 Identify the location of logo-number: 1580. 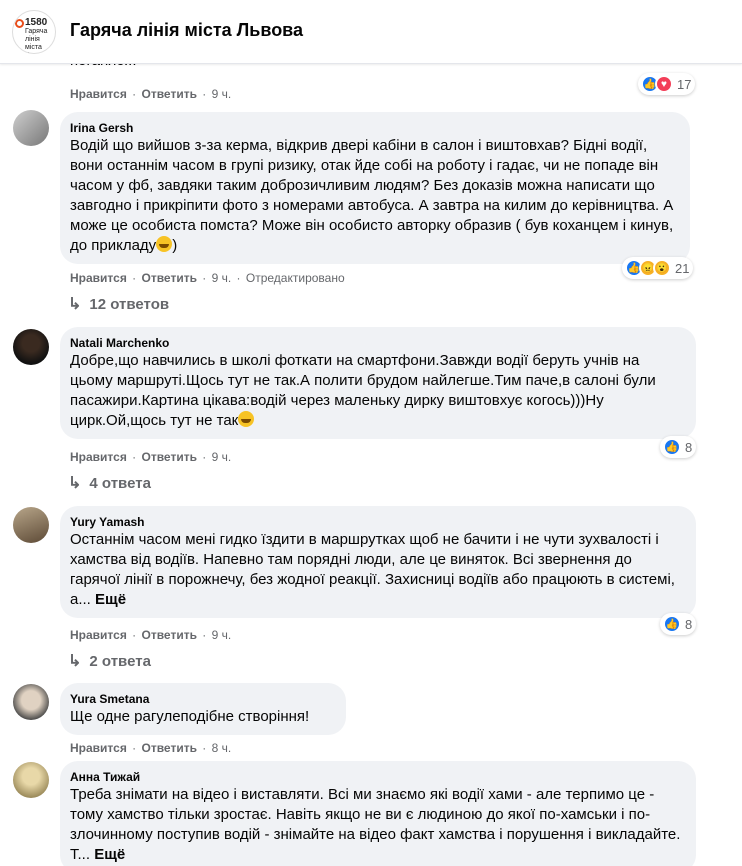
(36, 22).